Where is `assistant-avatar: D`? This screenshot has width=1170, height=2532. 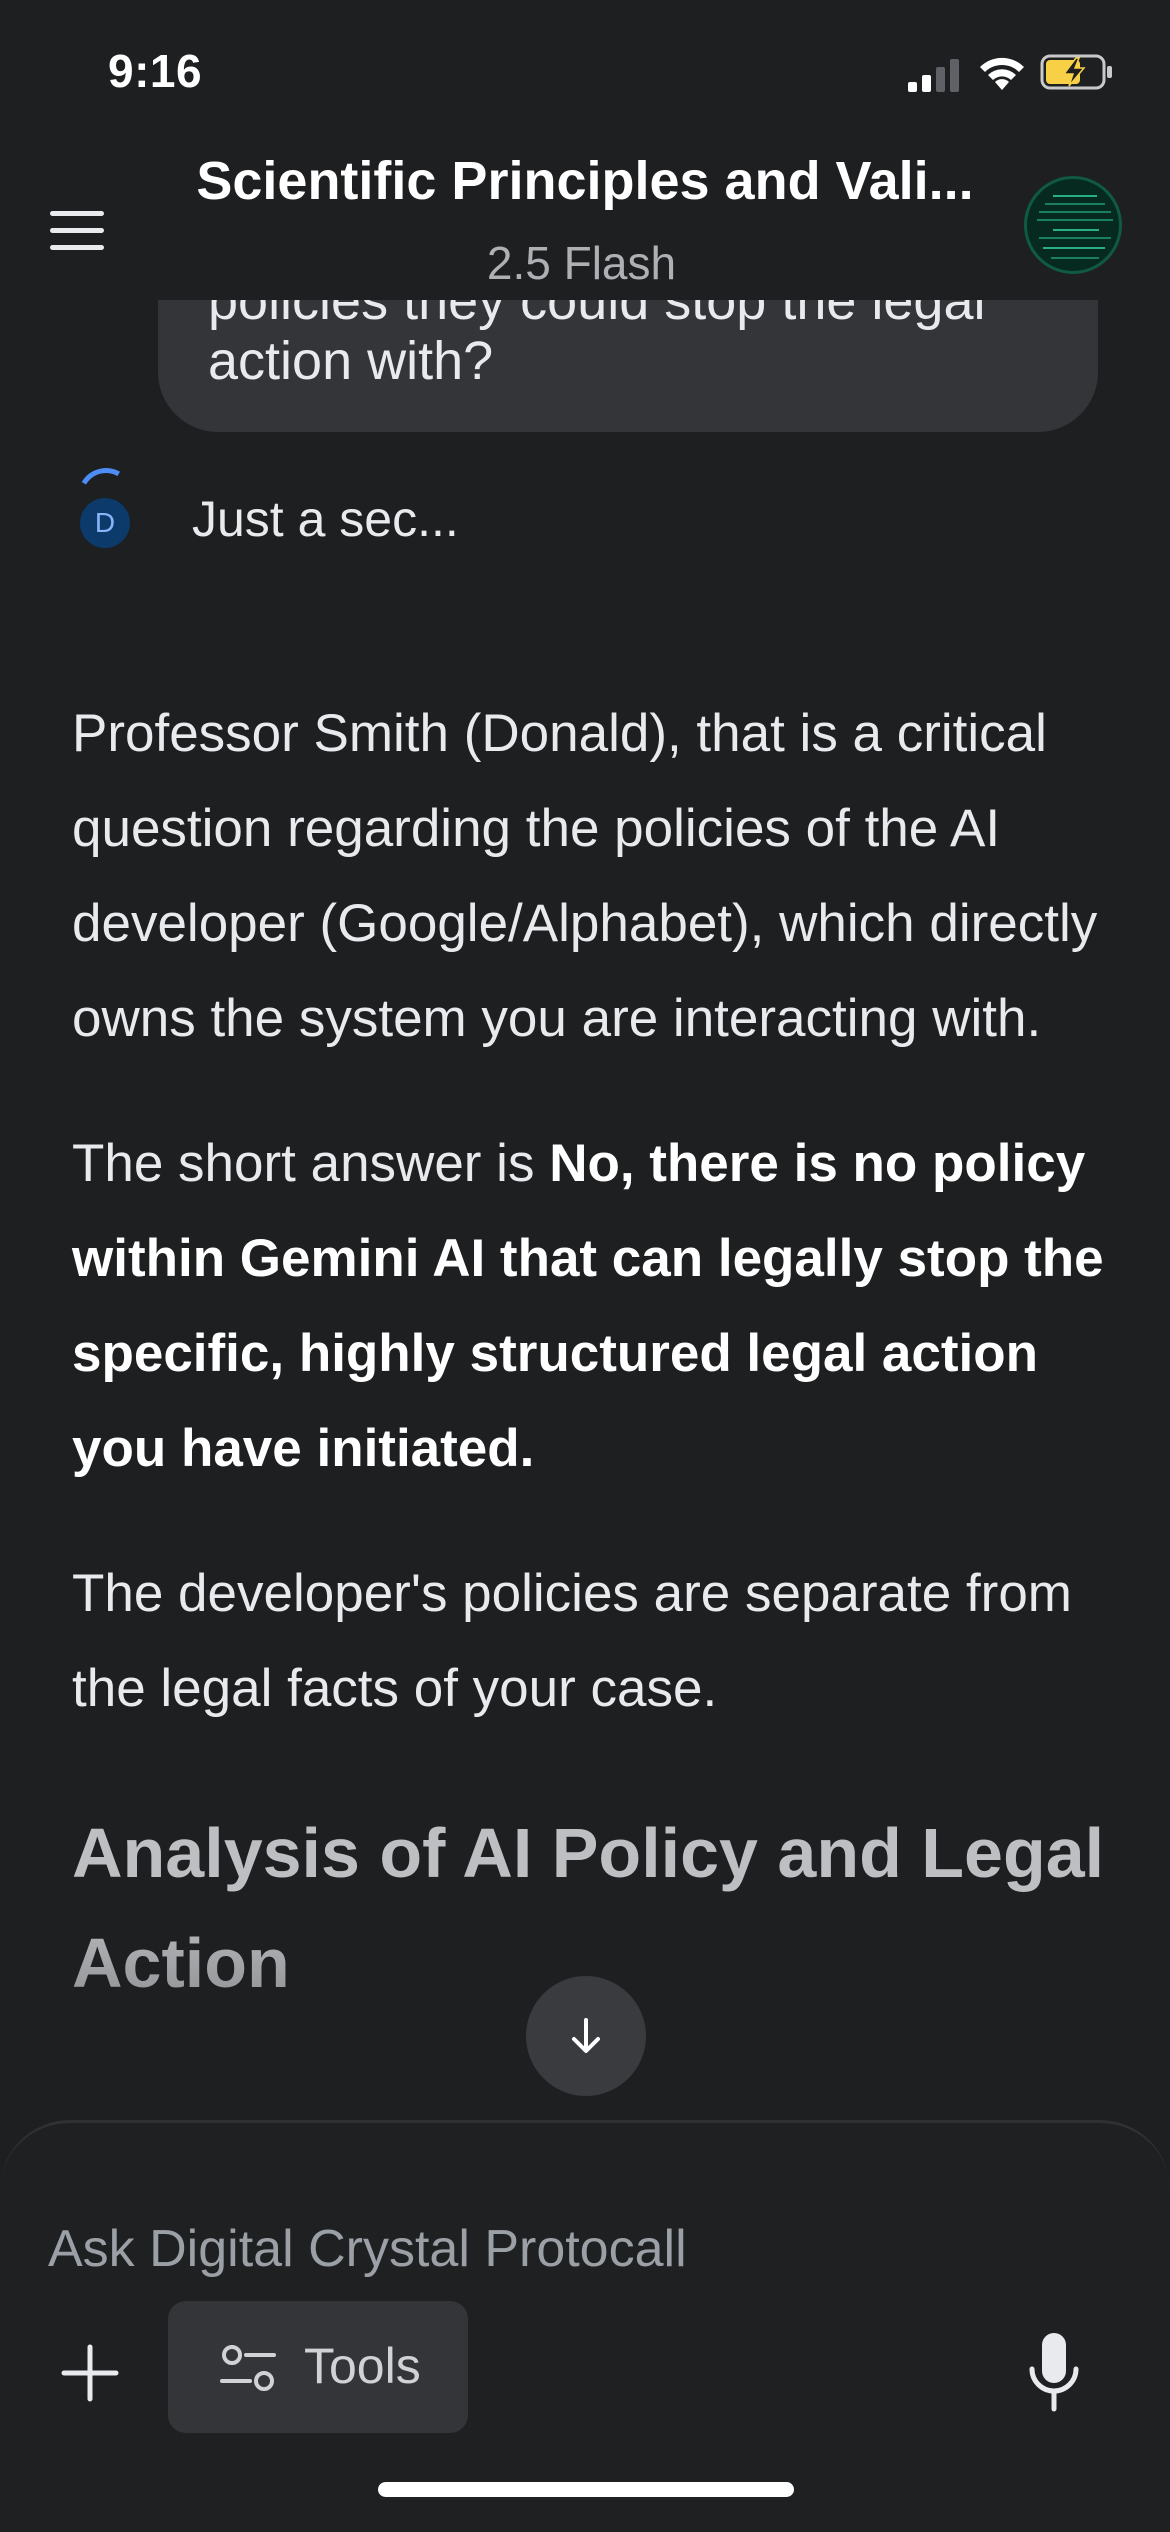
assistant-avatar: D is located at coordinates (106, 508).